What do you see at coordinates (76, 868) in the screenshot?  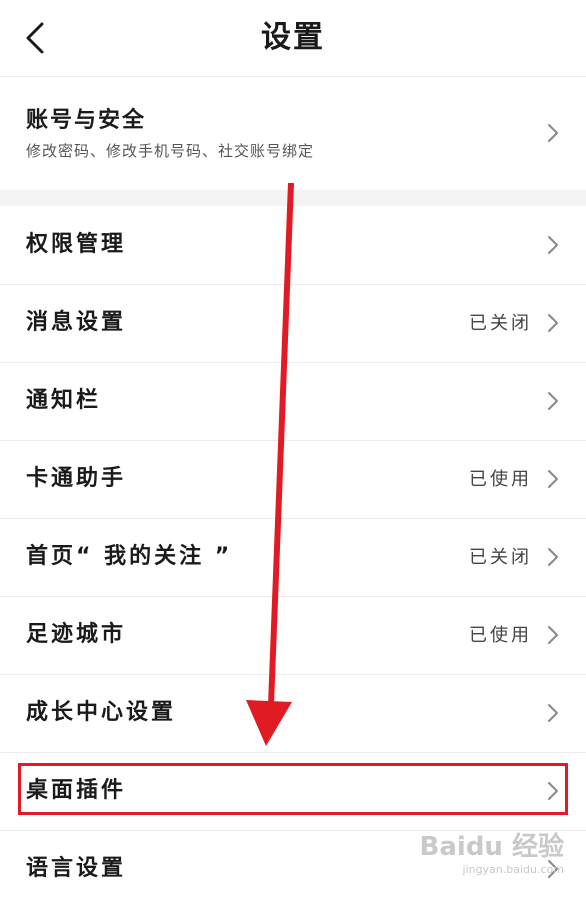 I see `row-label: 语言设置` at bounding box center [76, 868].